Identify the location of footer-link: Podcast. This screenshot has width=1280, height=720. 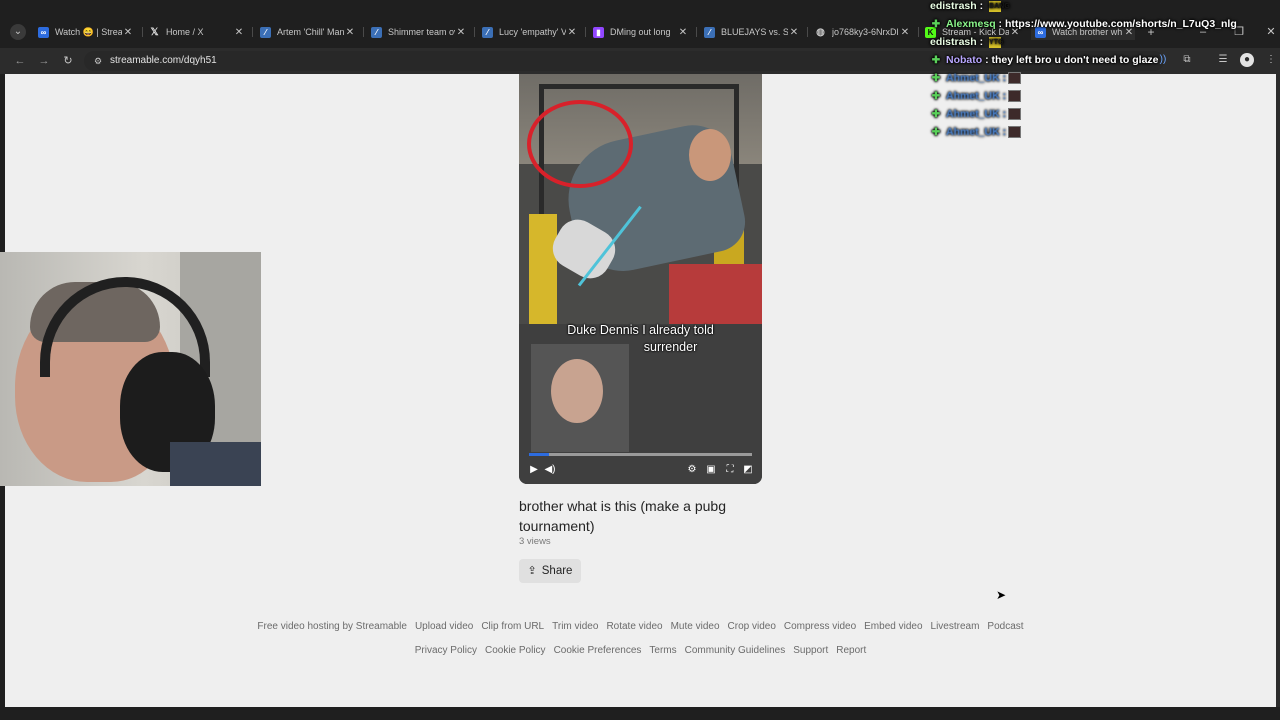
(1005, 627).